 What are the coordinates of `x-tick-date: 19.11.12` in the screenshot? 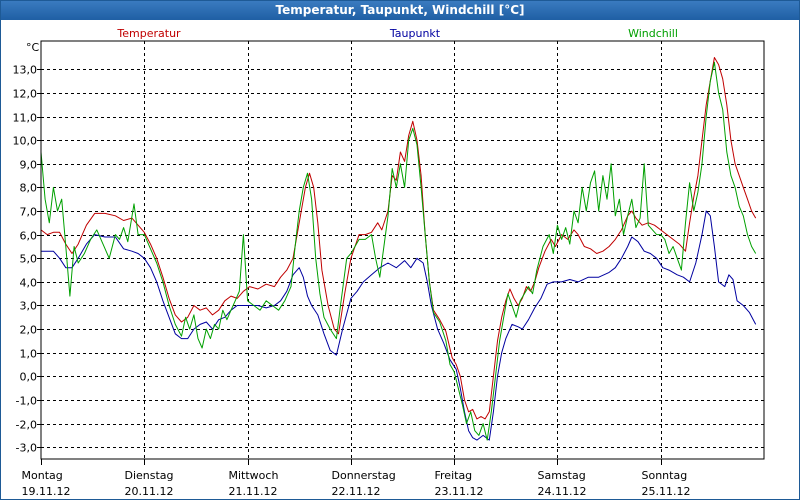 It's located at (46, 491).